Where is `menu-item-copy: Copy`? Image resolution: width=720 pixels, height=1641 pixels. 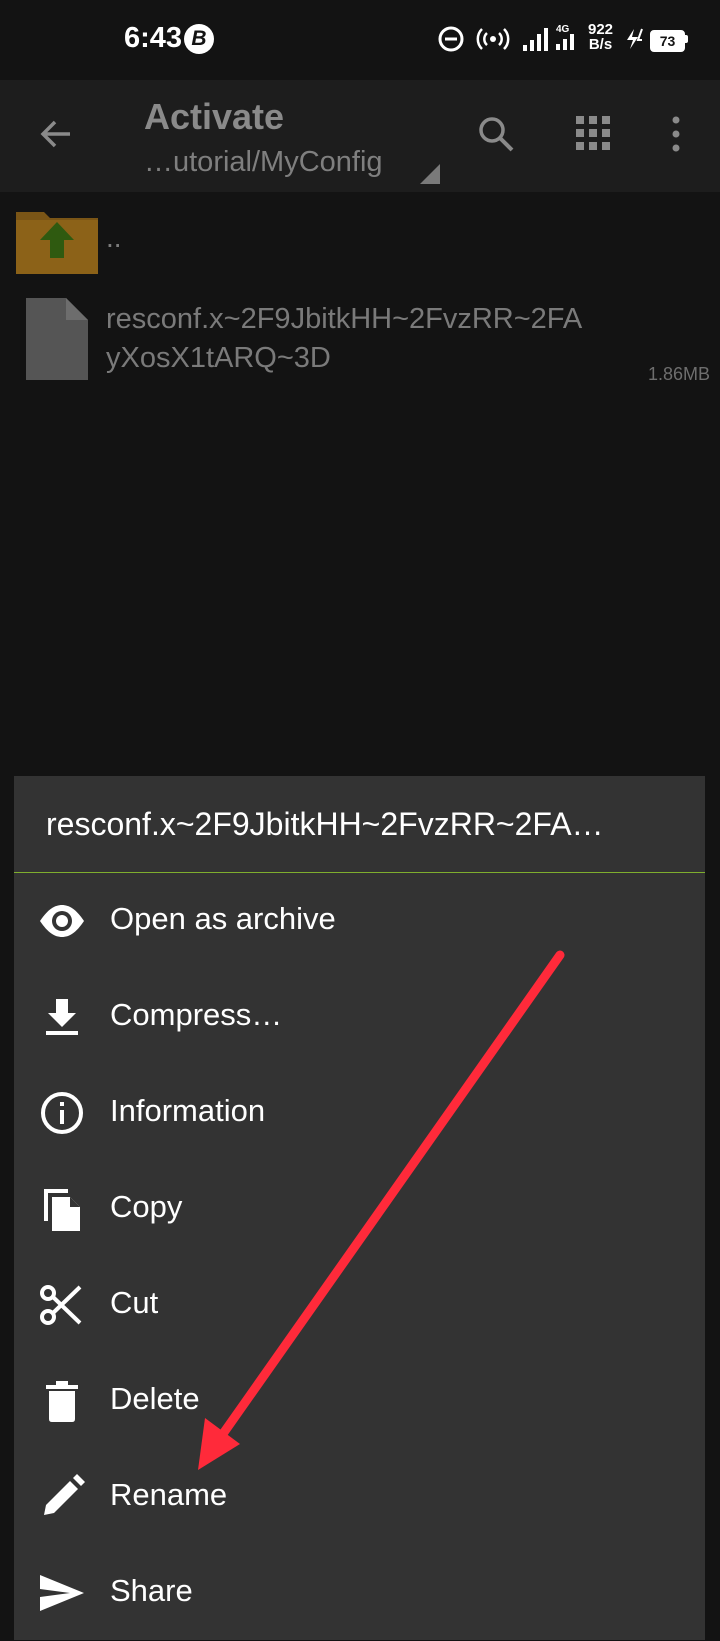 menu-item-copy: Copy is located at coordinates (359, 1209).